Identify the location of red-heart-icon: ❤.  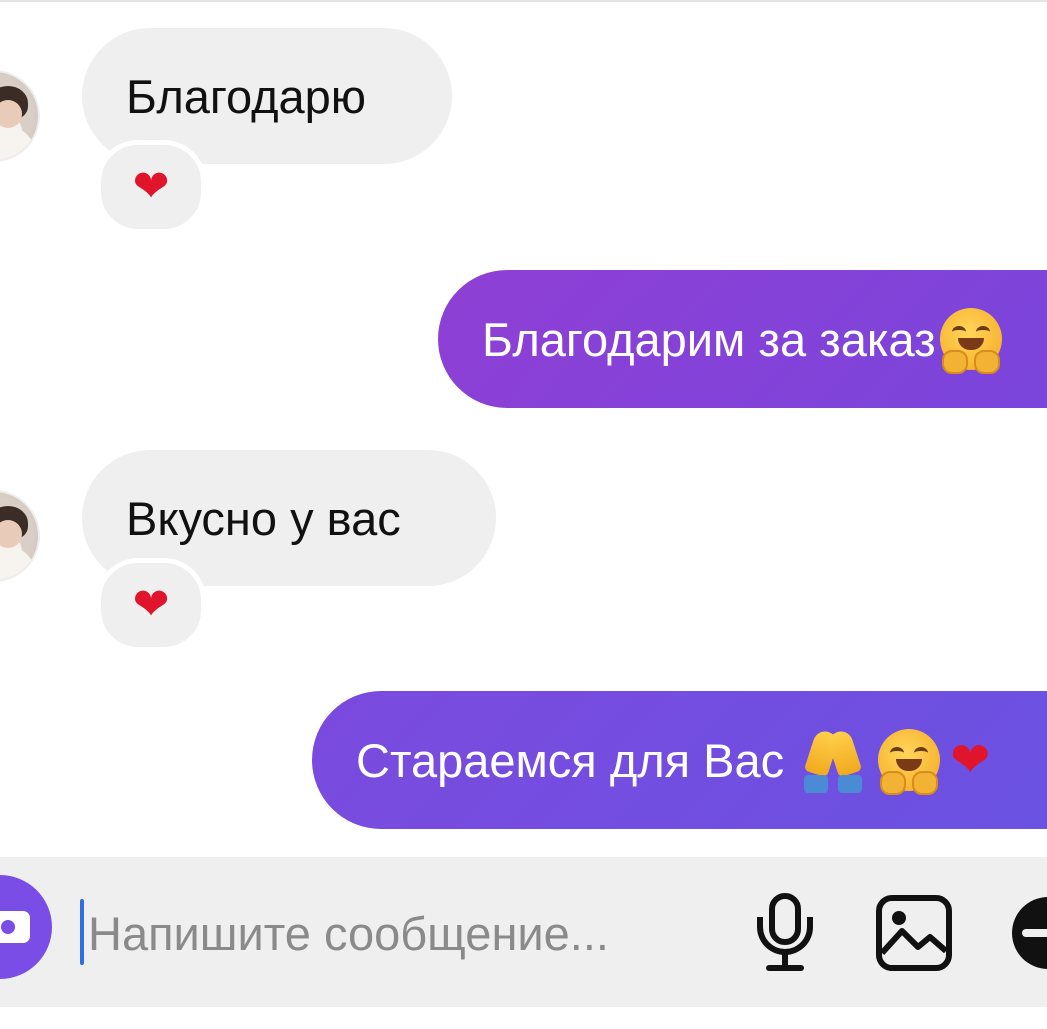
(970, 760).